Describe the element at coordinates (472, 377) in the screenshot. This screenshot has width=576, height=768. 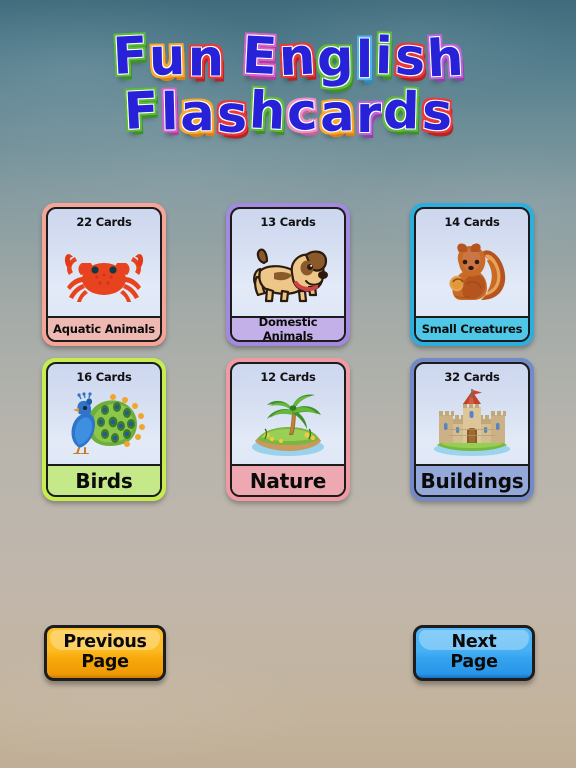
I see `card-count-label: 32 Cards` at that location.